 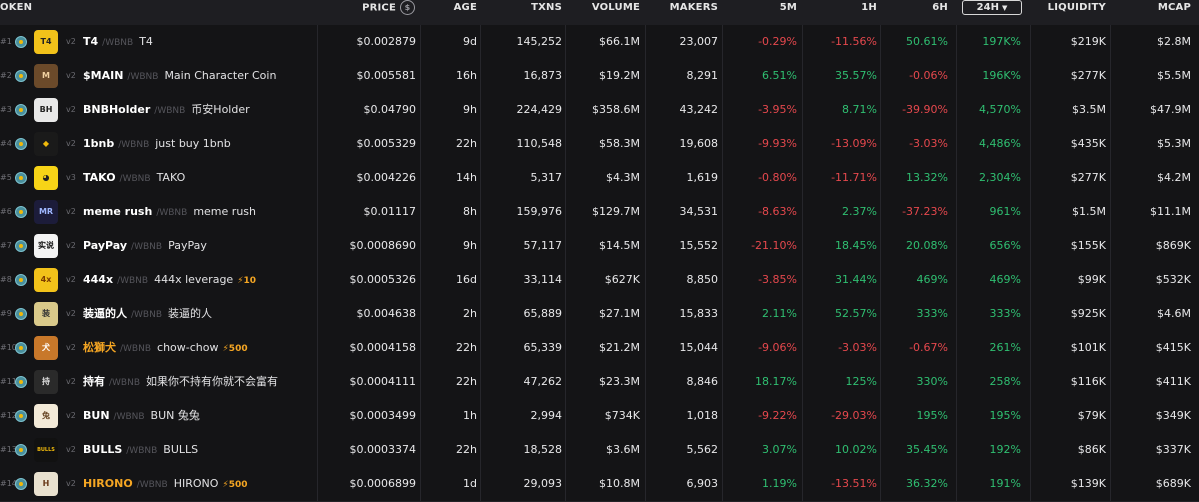 I want to click on token-symbol: 松獅犬, so click(x=99, y=347).